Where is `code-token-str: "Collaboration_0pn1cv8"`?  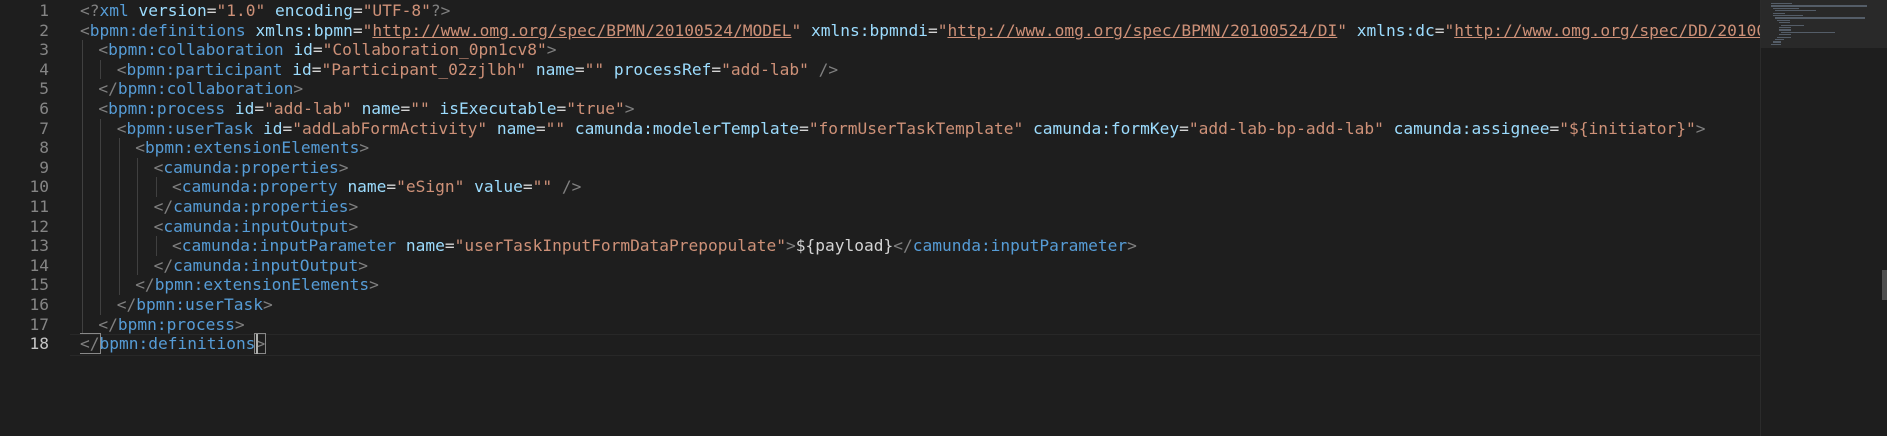 code-token-str: "Collaboration_0pn1cv8" is located at coordinates (434, 50).